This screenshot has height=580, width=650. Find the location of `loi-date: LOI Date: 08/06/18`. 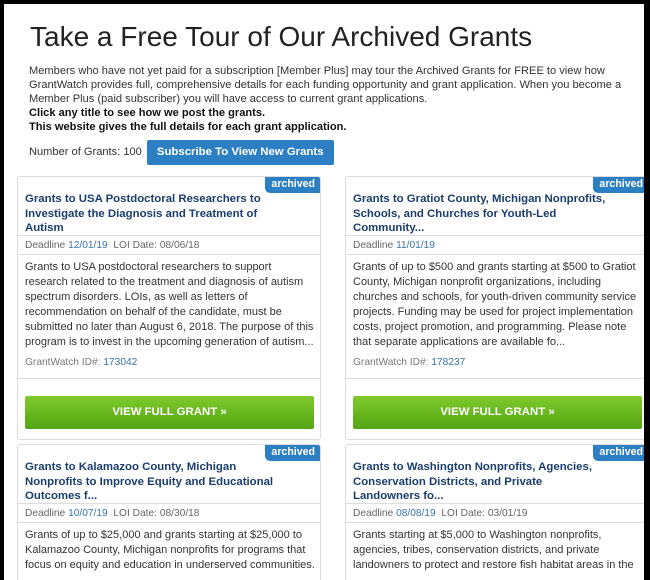

loi-date: LOI Date: 08/06/18 is located at coordinates (156, 245).